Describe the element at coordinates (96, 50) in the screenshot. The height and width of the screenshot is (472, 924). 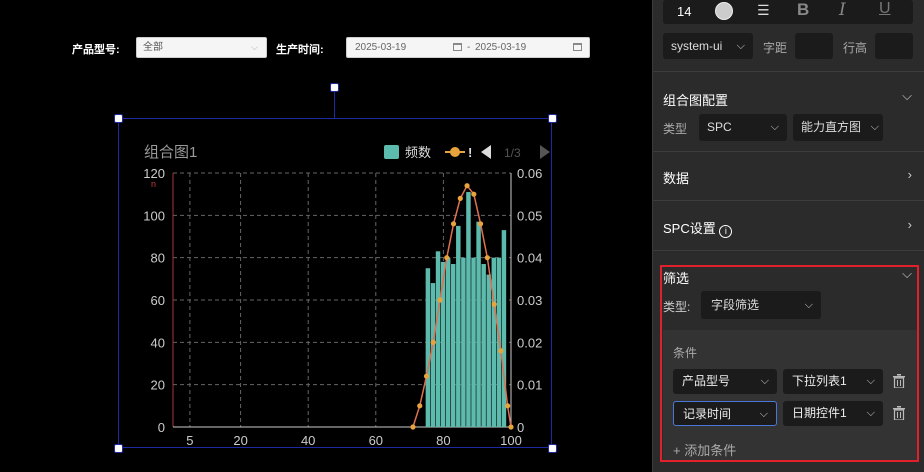
I see `product-model-label: 产品型号:` at that location.